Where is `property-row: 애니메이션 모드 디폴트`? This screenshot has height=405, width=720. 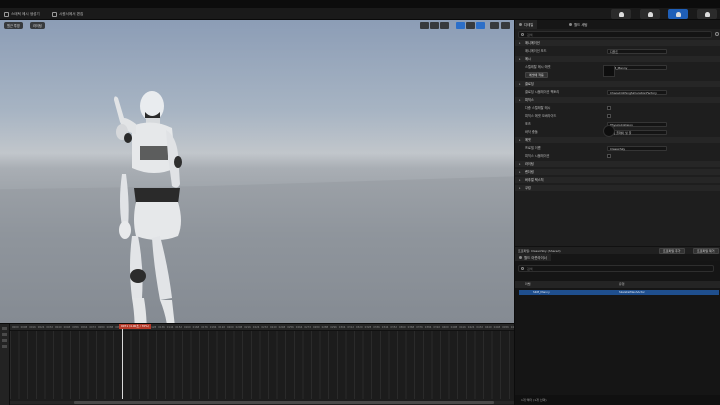 property-row: 애니메이션 모드 디폴트 is located at coordinates (617, 51).